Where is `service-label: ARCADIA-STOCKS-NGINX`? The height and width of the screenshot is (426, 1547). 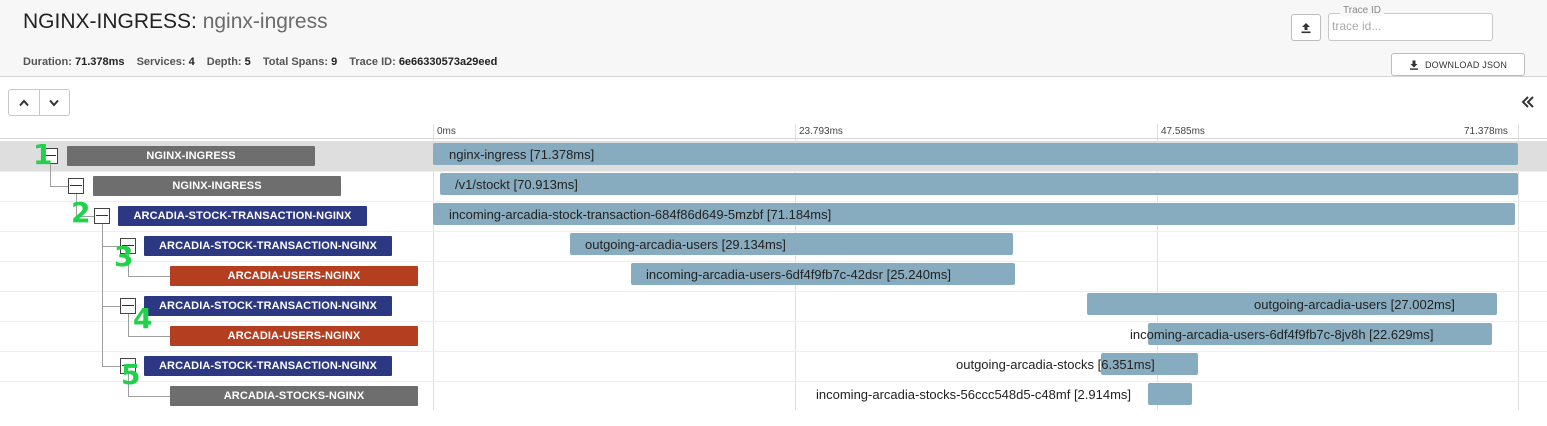
service-label: ARCADIA-STOCKS-NGINX is located at coordinates (294, 396).